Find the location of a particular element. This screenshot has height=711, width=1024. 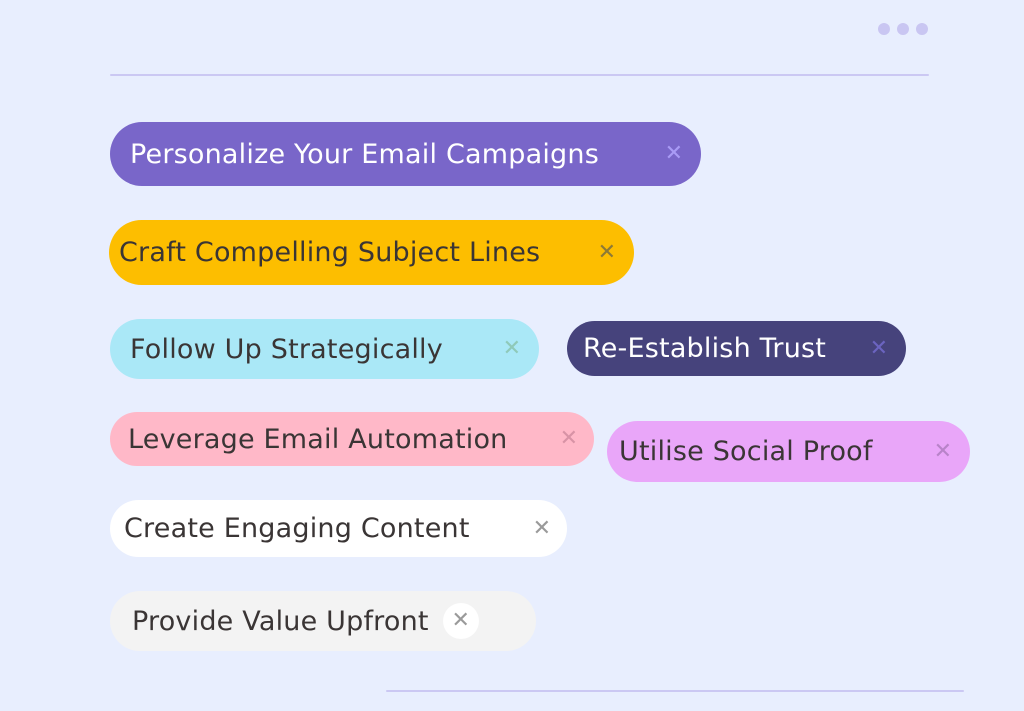

tag-label: Follow Up Strategically is located at coordinates (286, 349).